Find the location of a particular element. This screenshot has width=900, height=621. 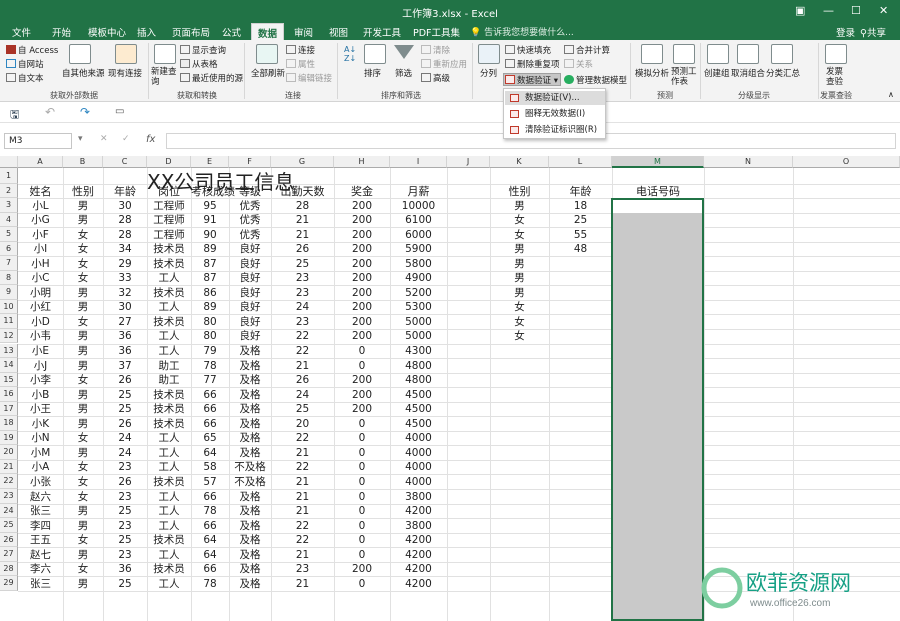

maximize-button: ☐ is located at coordinates (856, 10).